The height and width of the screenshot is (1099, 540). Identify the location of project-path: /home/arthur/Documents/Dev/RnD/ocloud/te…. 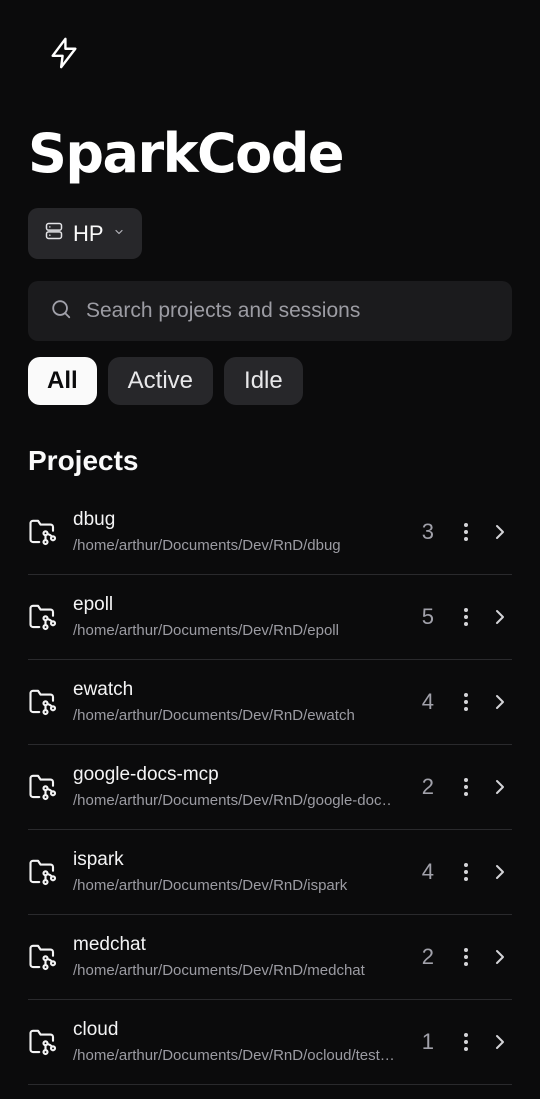
(233, 1055).